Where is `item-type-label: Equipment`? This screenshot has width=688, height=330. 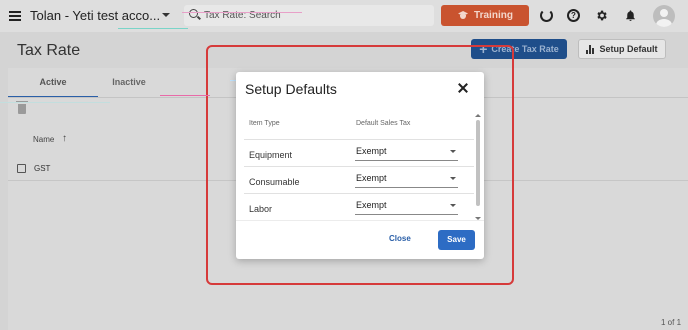 item-type-label: Equipment is located at coordinates (271, 155).